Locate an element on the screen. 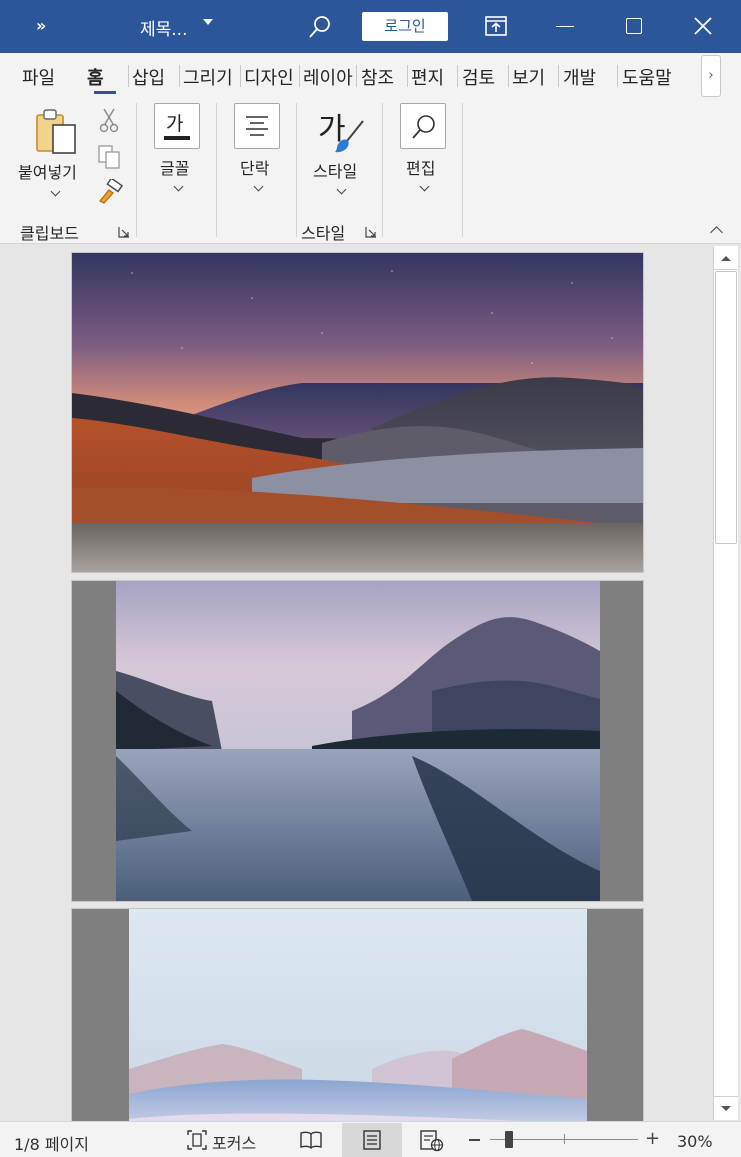  paragraph-chevron-icon is located at coordinates (258, 186).